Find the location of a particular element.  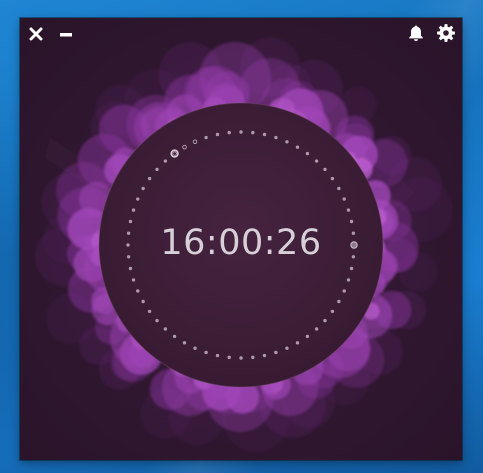

gear-icon is located at coordinates (446, 33).